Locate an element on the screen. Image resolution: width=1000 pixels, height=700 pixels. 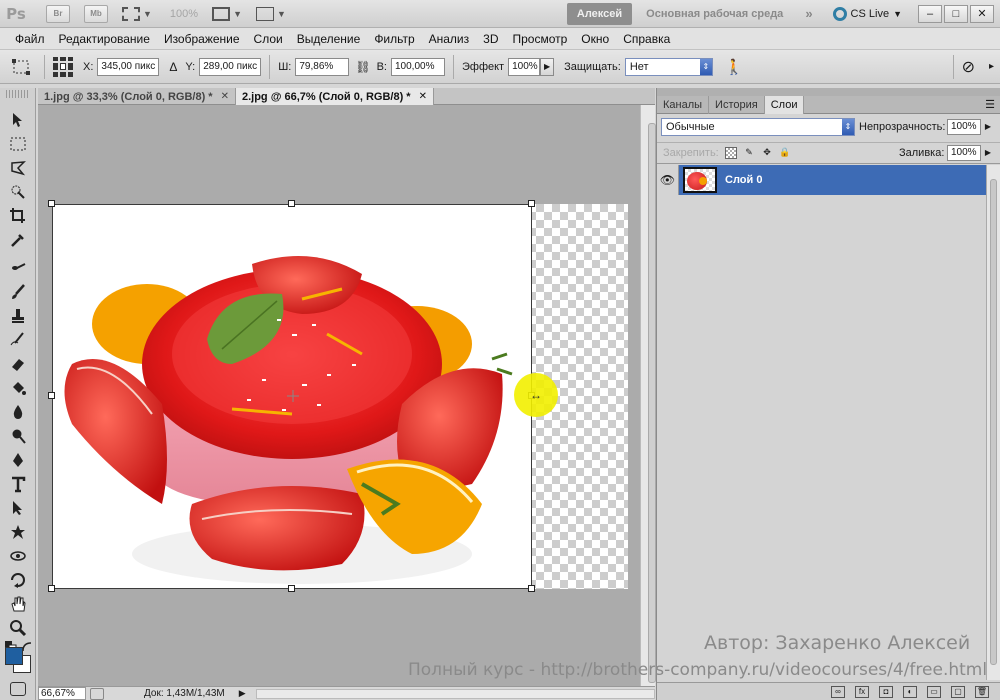
3d-orbit-tool-icon is located at coordinates (18, 580).